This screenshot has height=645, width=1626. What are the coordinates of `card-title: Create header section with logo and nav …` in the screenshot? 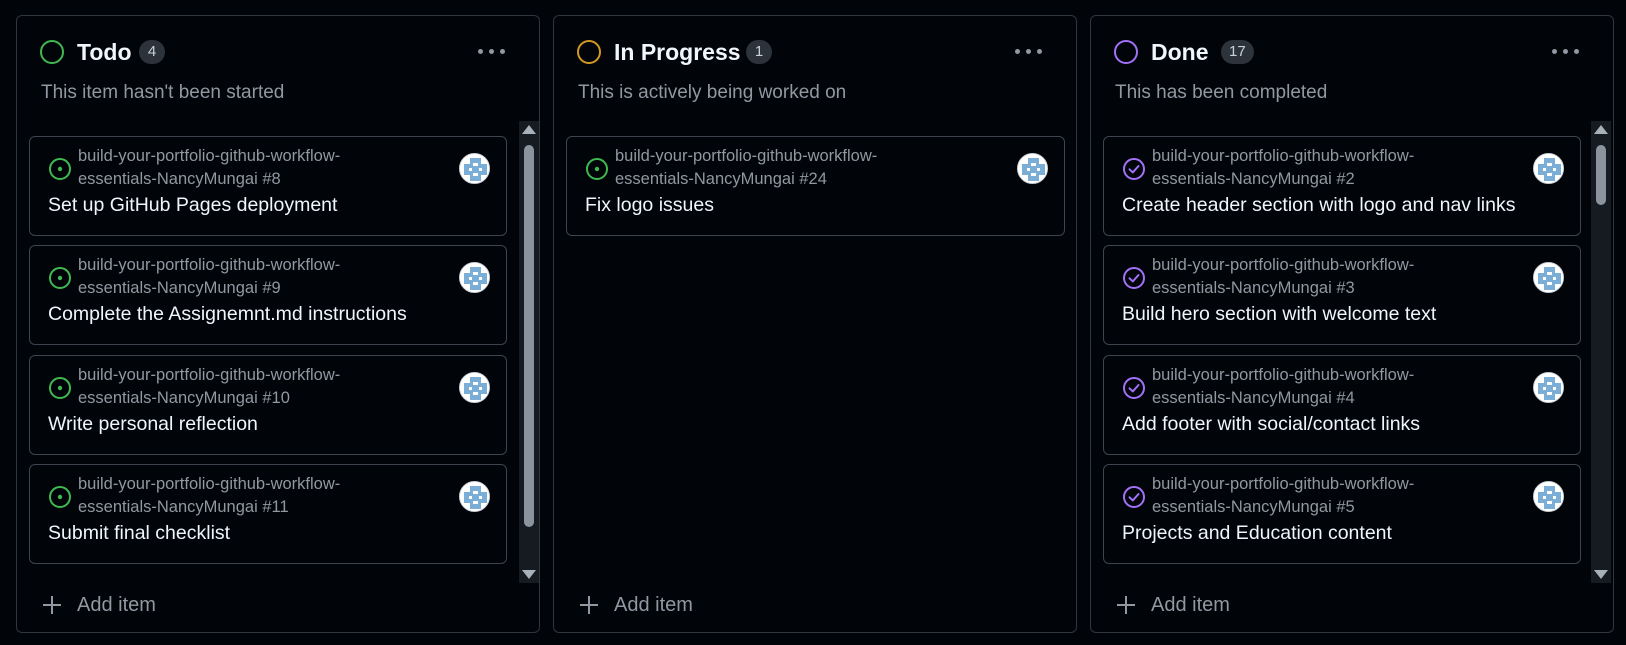 It's located at (1319, 205).